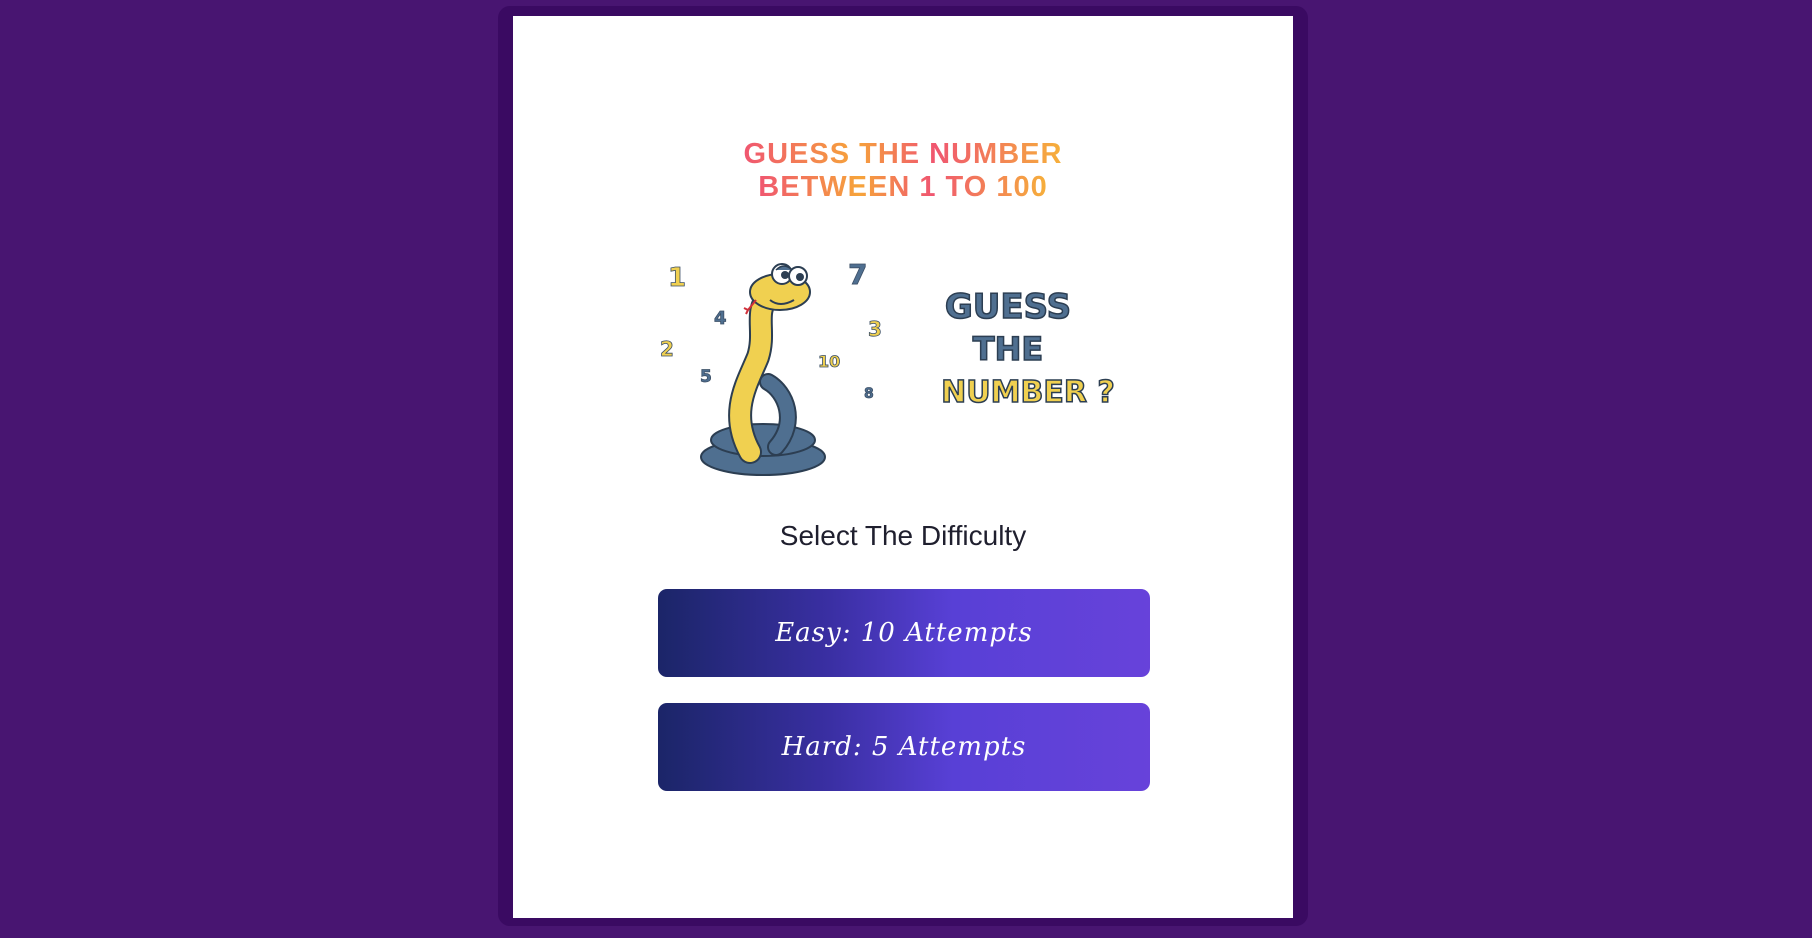 This screenshot has height=938, width=1812. Describe the element at coordinates (869, 394) in the screenshot. I see `logo-number-8: 8` at that location.